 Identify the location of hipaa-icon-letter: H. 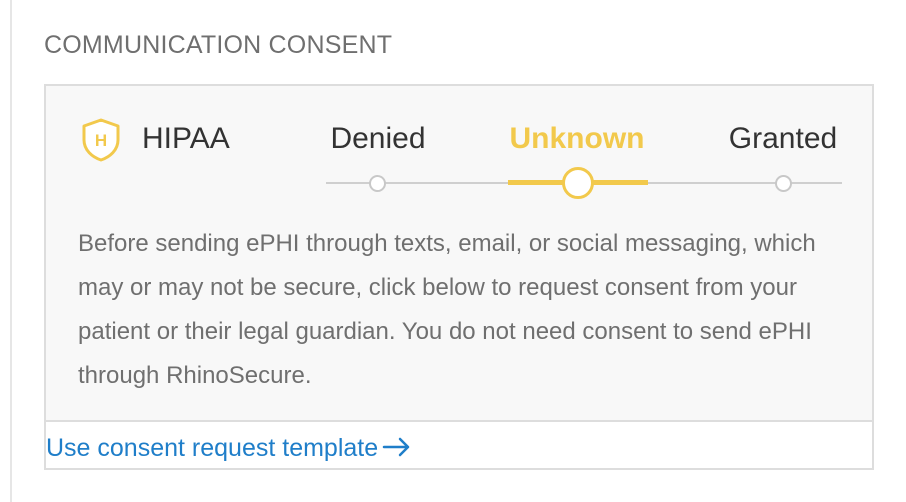
(101, 140).